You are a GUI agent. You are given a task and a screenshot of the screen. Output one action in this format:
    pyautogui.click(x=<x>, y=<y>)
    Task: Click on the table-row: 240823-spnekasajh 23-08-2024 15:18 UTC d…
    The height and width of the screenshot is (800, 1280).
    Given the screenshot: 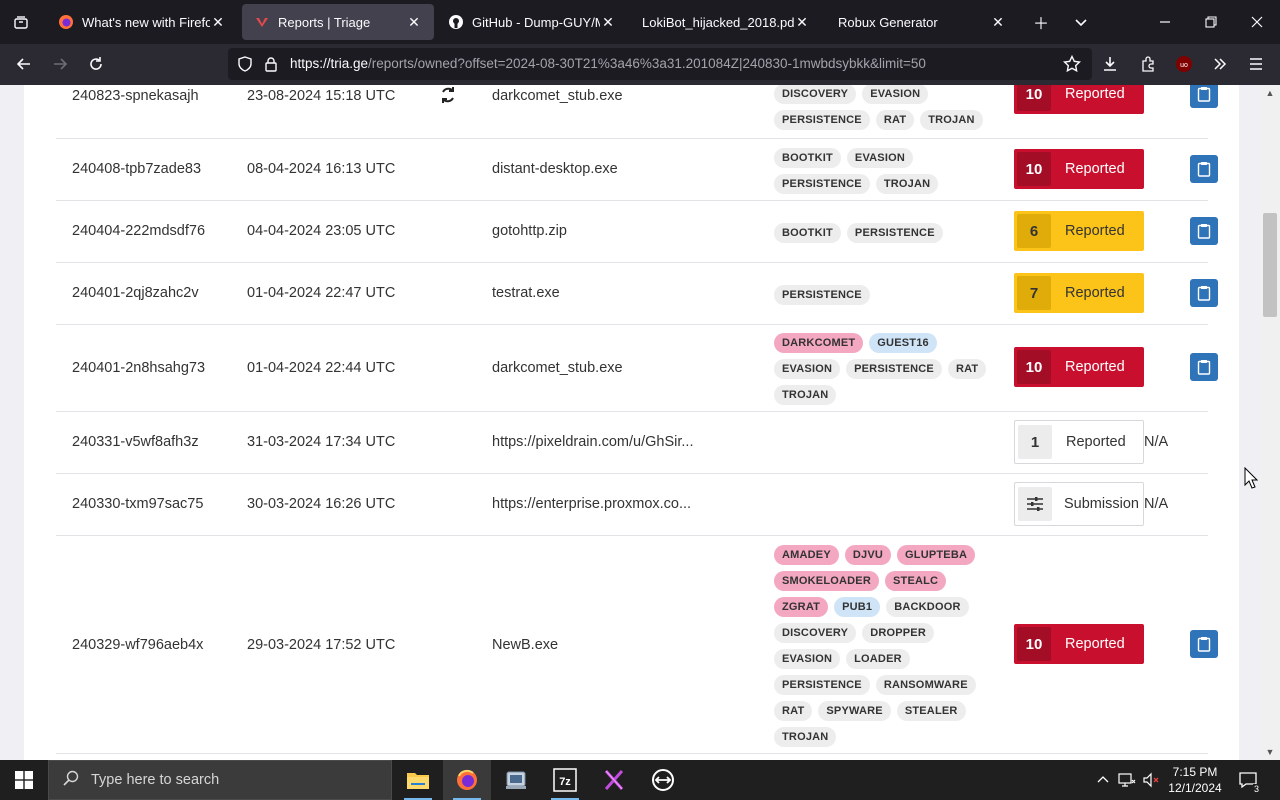 What is the action you would take?
    pyautogui.click(x=637, y=112)
    